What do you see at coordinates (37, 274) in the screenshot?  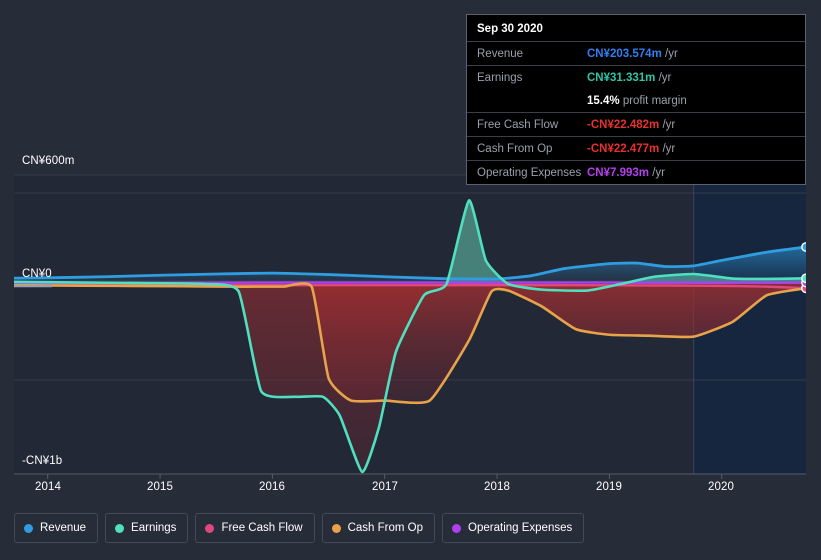 I see `y-axis-label-1: CN¥0` at bounding box center [37, 274].